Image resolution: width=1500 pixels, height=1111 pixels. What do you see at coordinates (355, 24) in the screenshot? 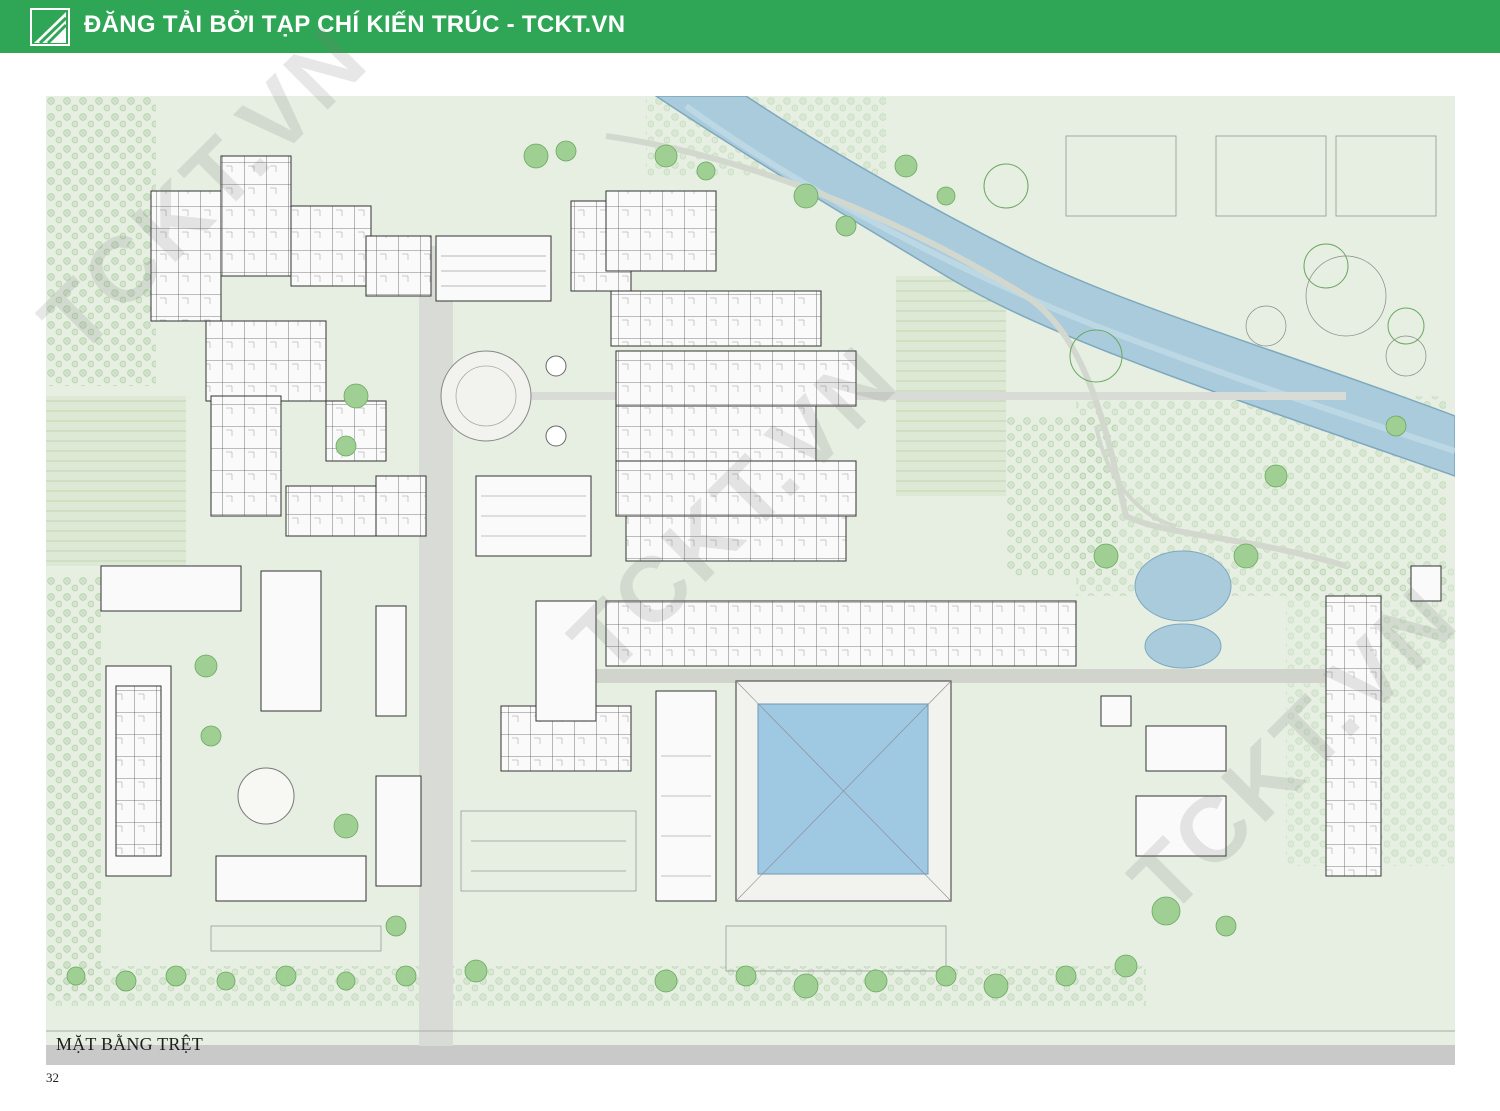
I see `banner-title: ĐĂNG TẢI BỞI TẠP CHÍ KIẾN TRÚC - TCKT.VN` at bounding box center [355, 24].